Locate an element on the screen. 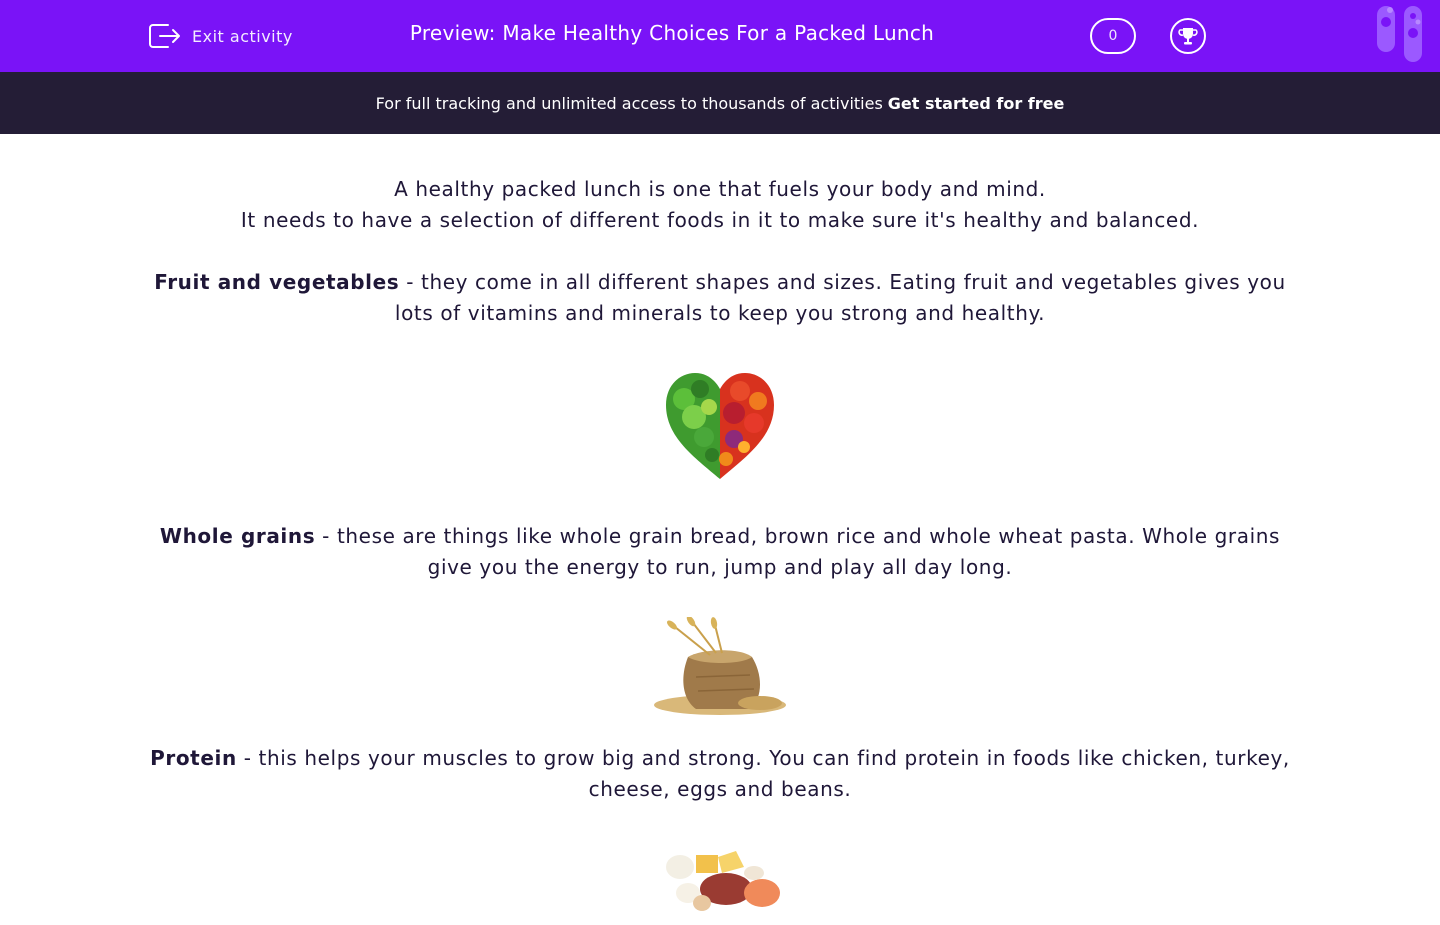 The height and width of the screenshot is (925, 1440). test-tubes-icon is located at coordinates (1399, 34).